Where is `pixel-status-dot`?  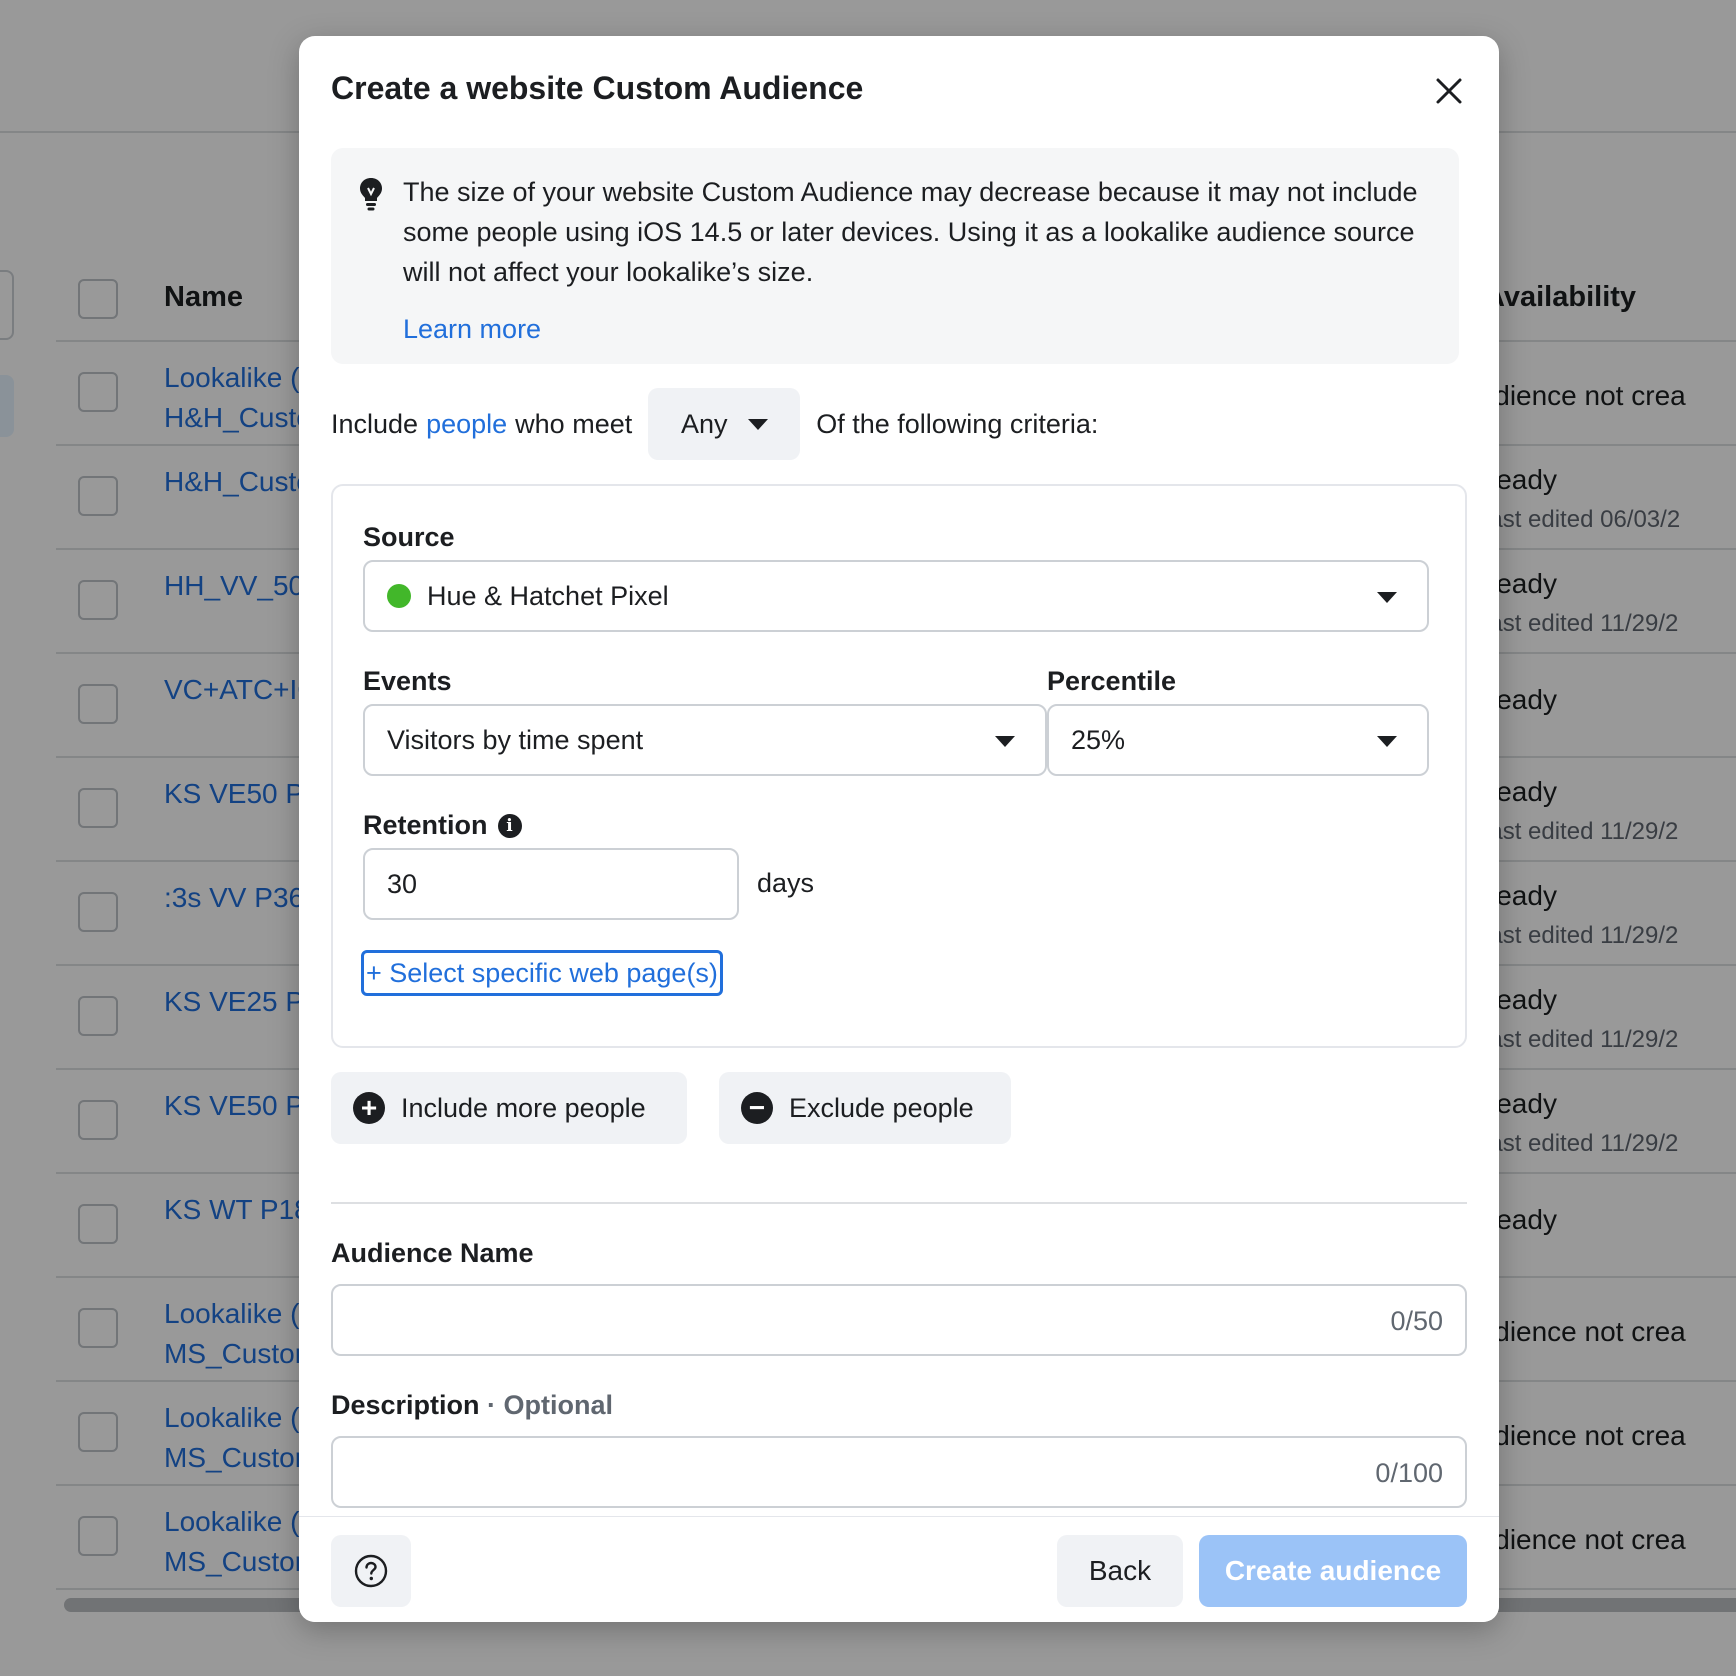 pixel-status-dot is located at coordinates (399, 596).